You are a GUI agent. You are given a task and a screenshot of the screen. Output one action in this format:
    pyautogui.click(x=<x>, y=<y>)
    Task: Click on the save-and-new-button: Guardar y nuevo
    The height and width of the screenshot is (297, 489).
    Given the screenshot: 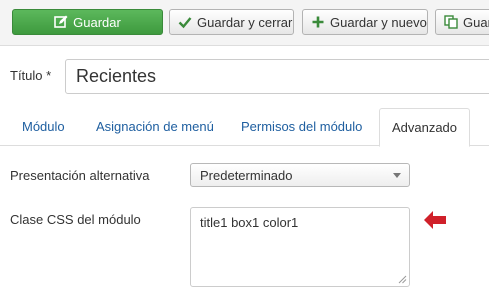 What is the action you would take?
    pyautogui.click(x=365, y=22)
    